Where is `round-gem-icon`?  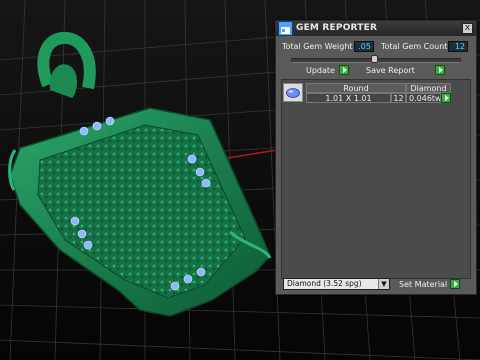
round-gem-icon is located at coordinates (293, 92).